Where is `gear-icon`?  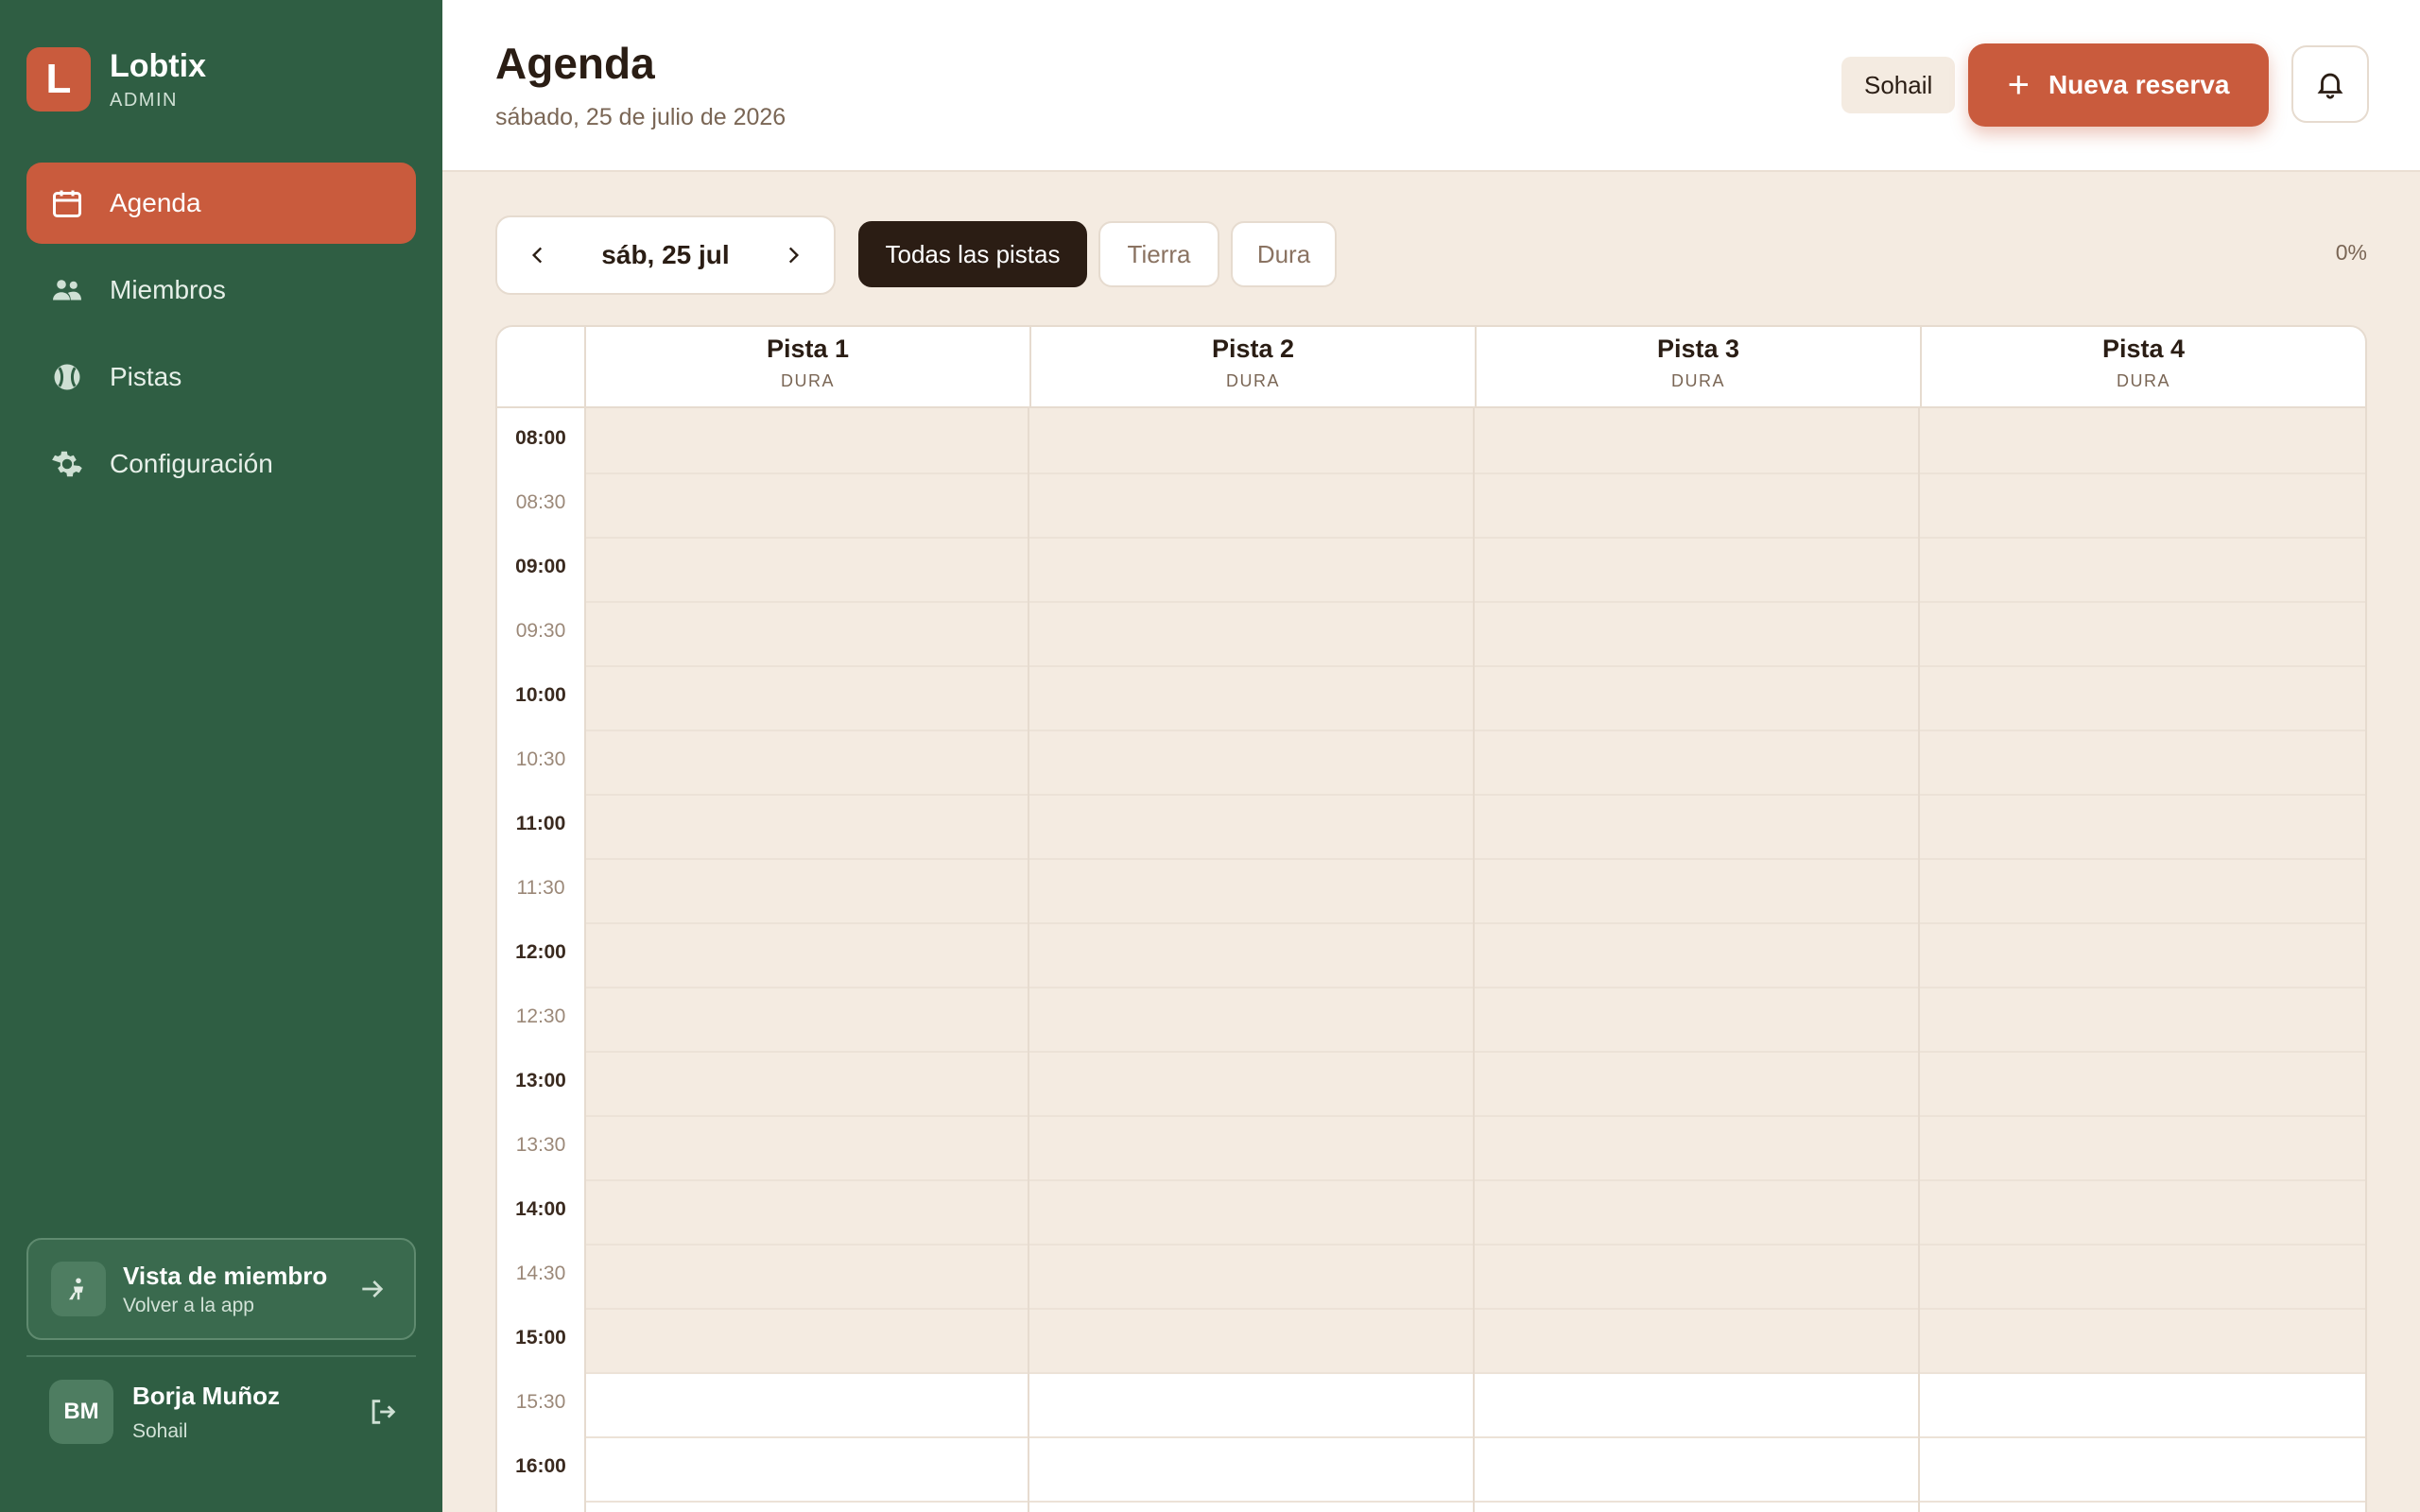 gear-icon is located at coordinates (67, 464).